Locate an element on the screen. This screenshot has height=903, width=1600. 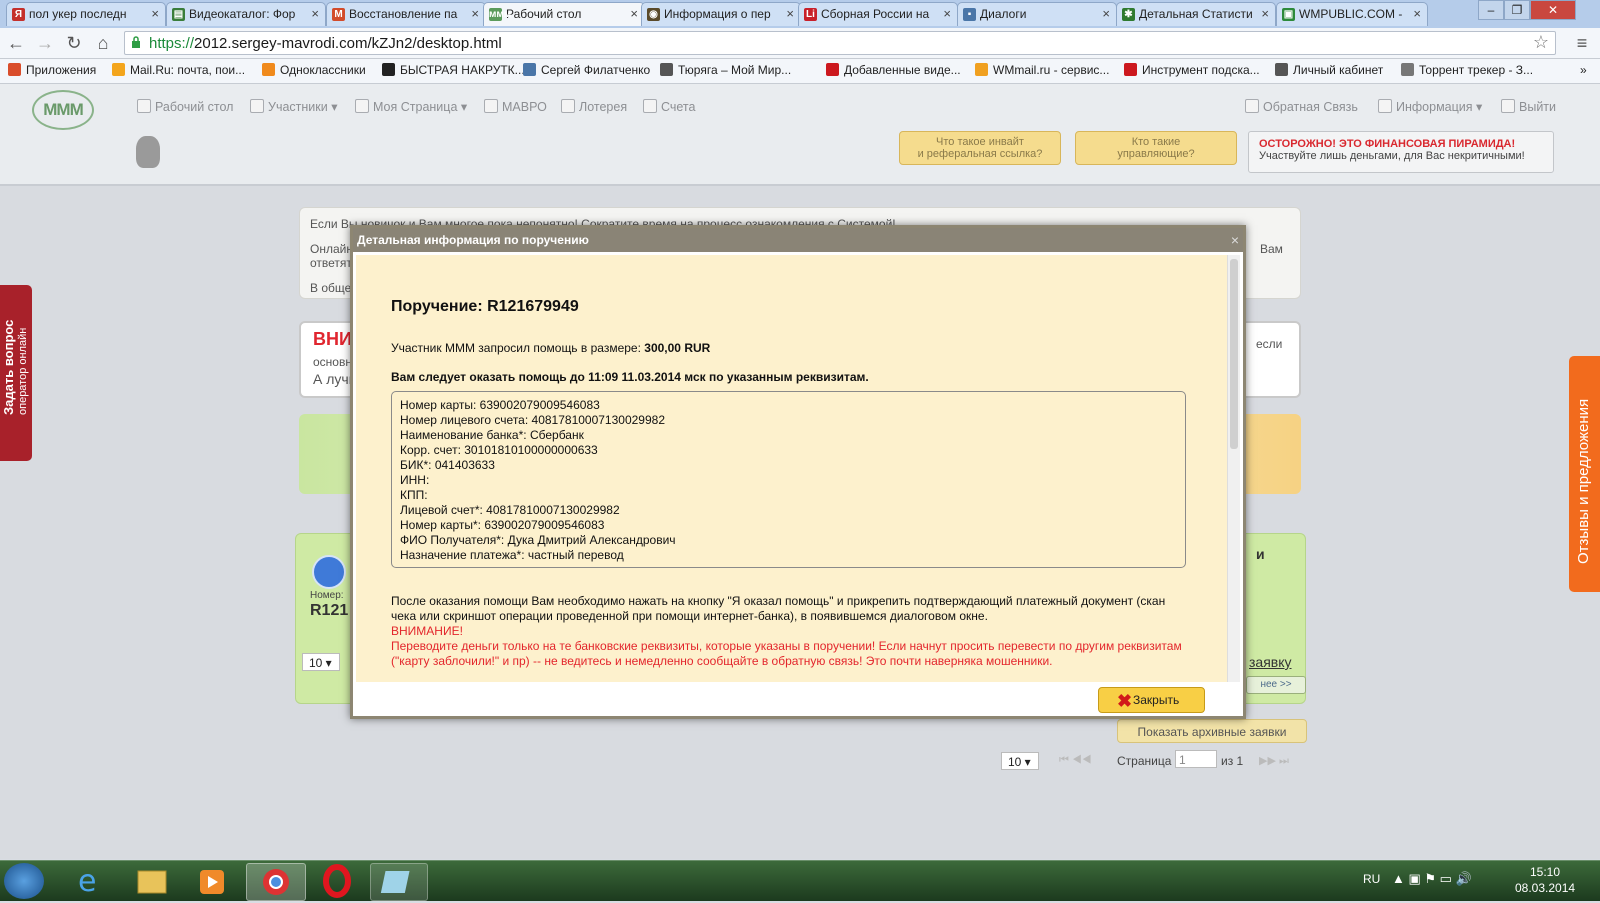
close-modal-button: ✖ Закрыть is located at coordinates (1151, 700).